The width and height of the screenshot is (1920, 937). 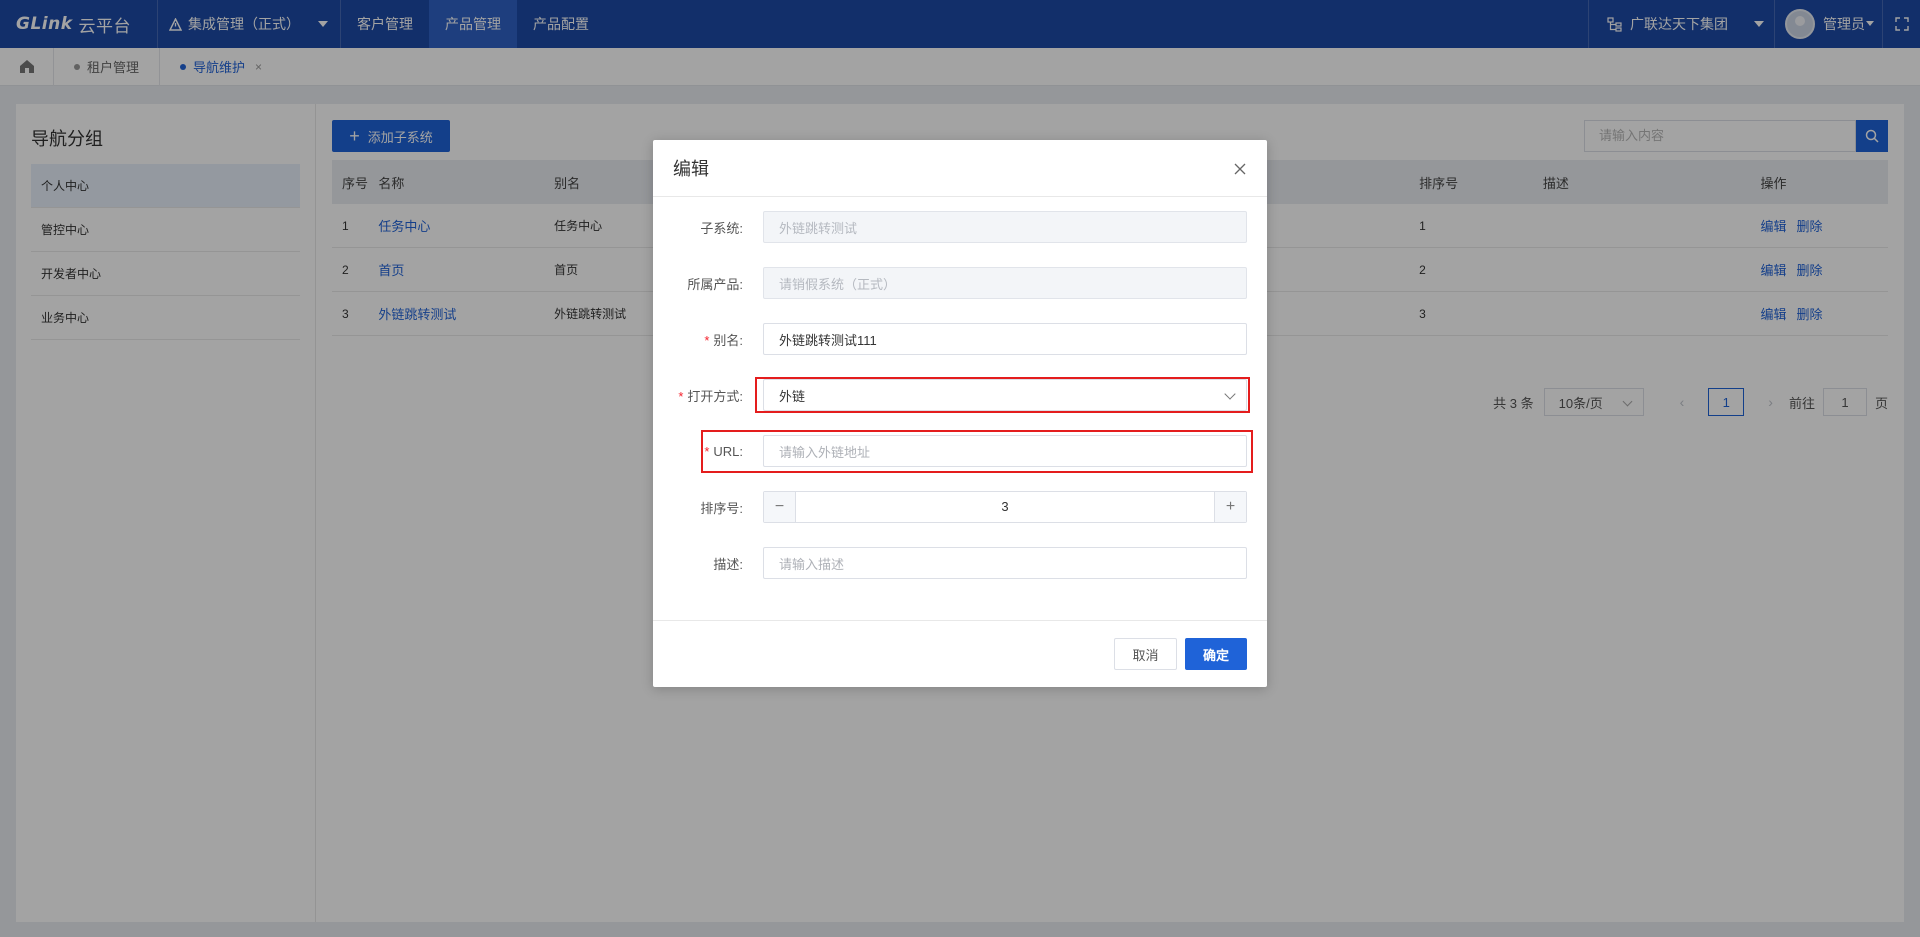 I want to click on form-row-alias: * 别名: 外链跳转测试111, so click(x=960, y=339).